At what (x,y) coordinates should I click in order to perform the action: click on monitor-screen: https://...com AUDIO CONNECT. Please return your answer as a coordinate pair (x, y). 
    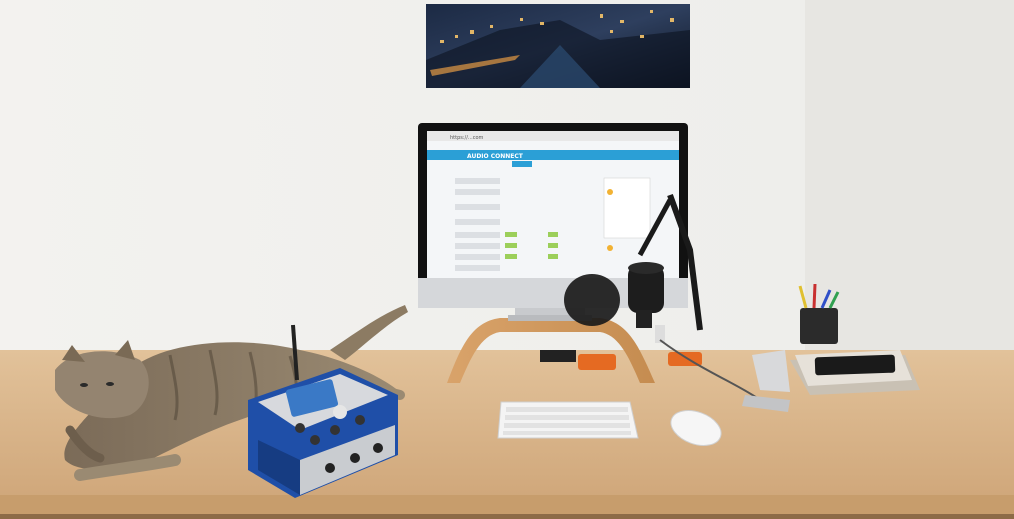
    Looking at the image, I should click on (553, 204).